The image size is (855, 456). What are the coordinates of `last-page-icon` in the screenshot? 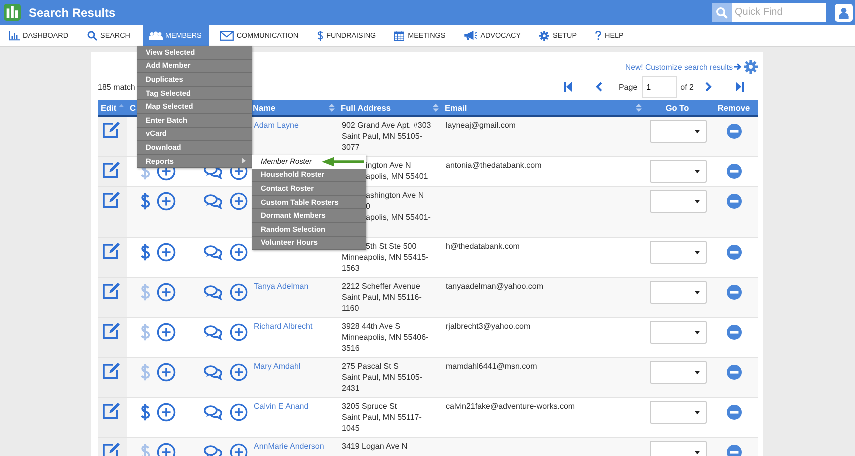 It's located at (740, 87).